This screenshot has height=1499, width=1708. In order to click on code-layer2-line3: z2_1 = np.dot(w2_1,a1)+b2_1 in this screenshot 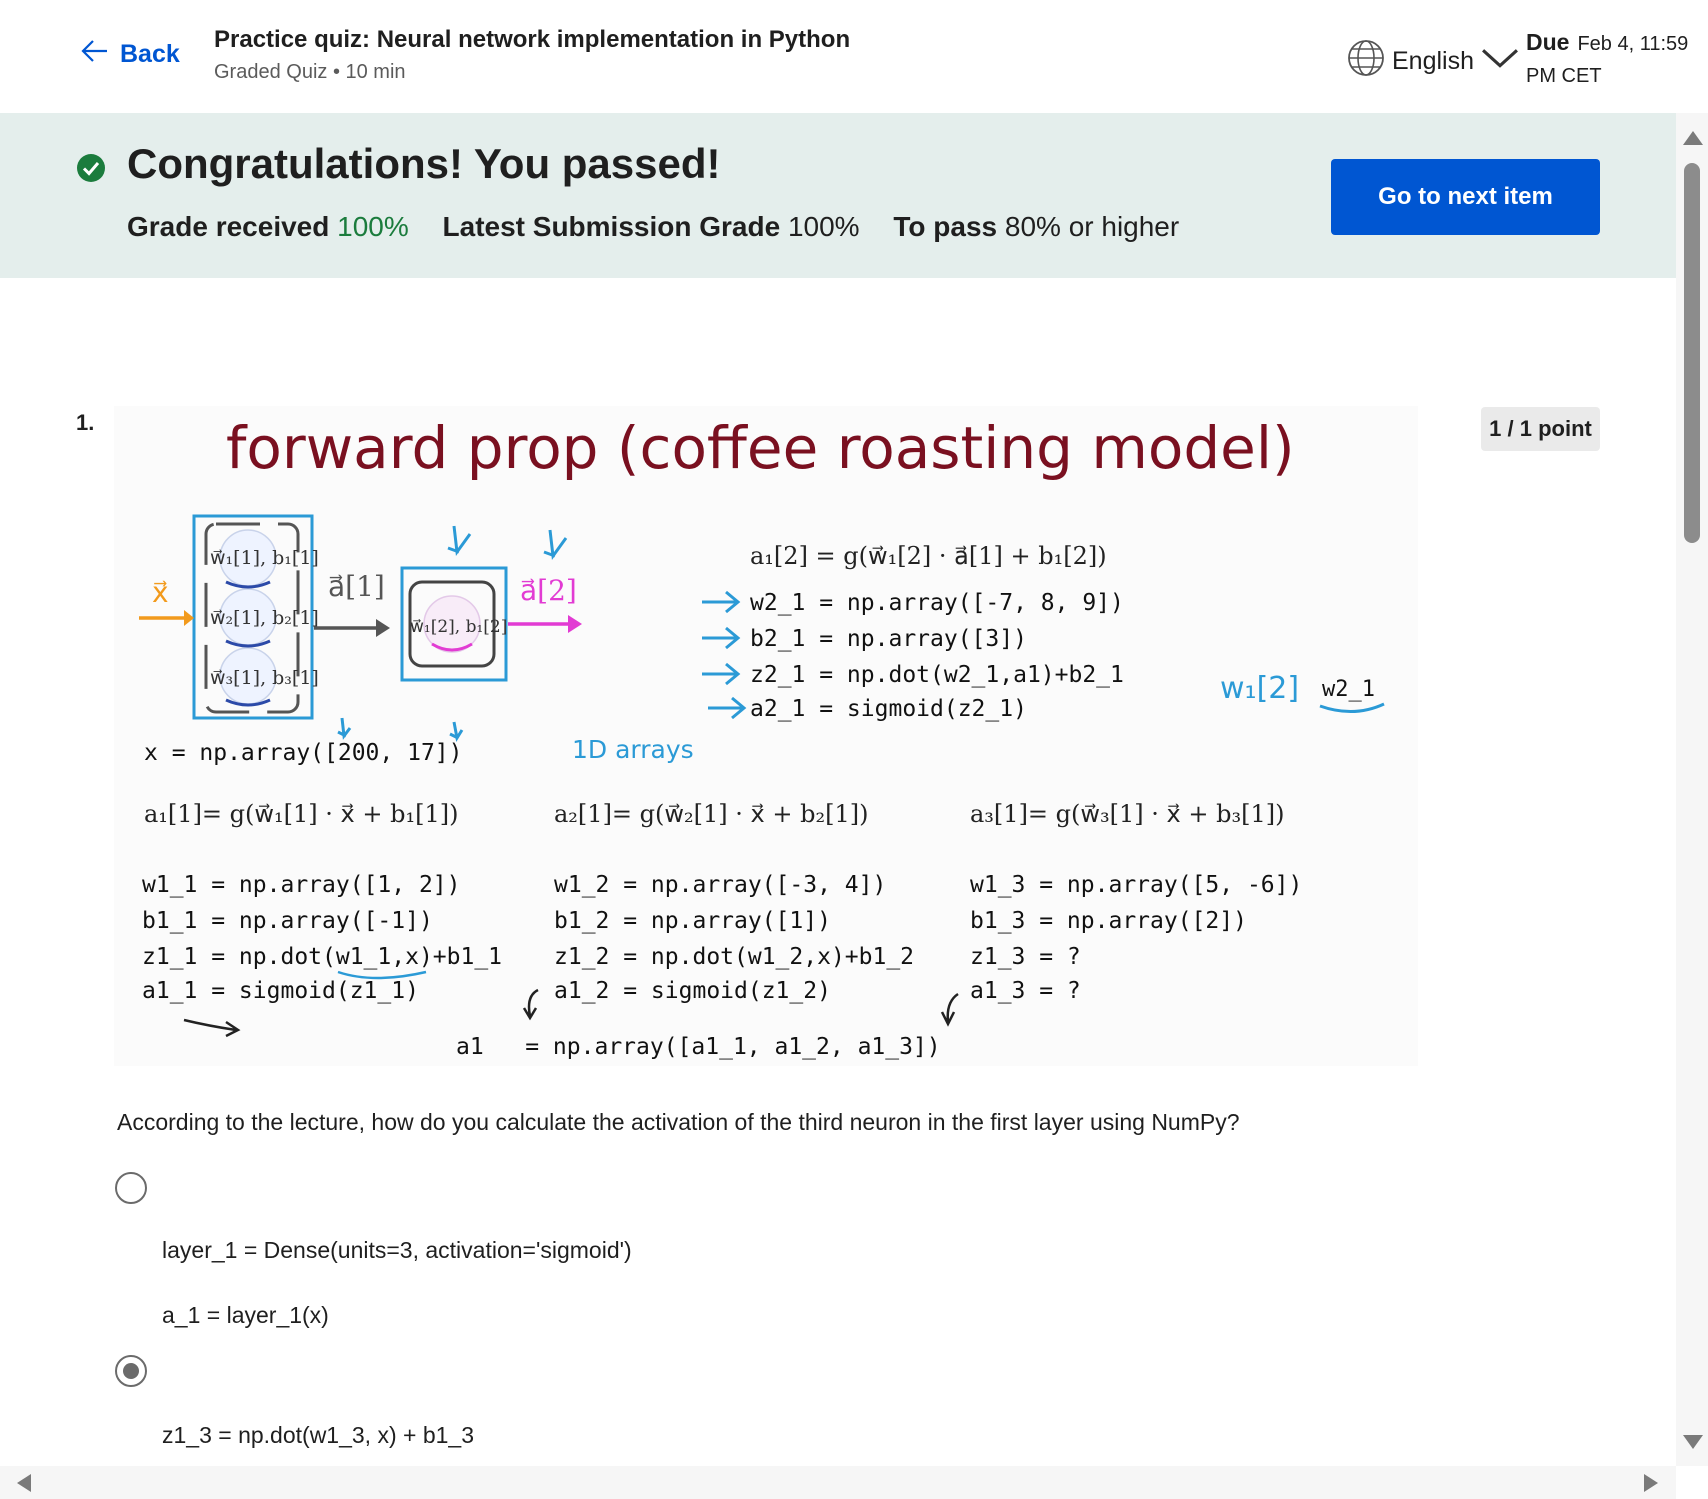, I will do `click(937, 675)`.